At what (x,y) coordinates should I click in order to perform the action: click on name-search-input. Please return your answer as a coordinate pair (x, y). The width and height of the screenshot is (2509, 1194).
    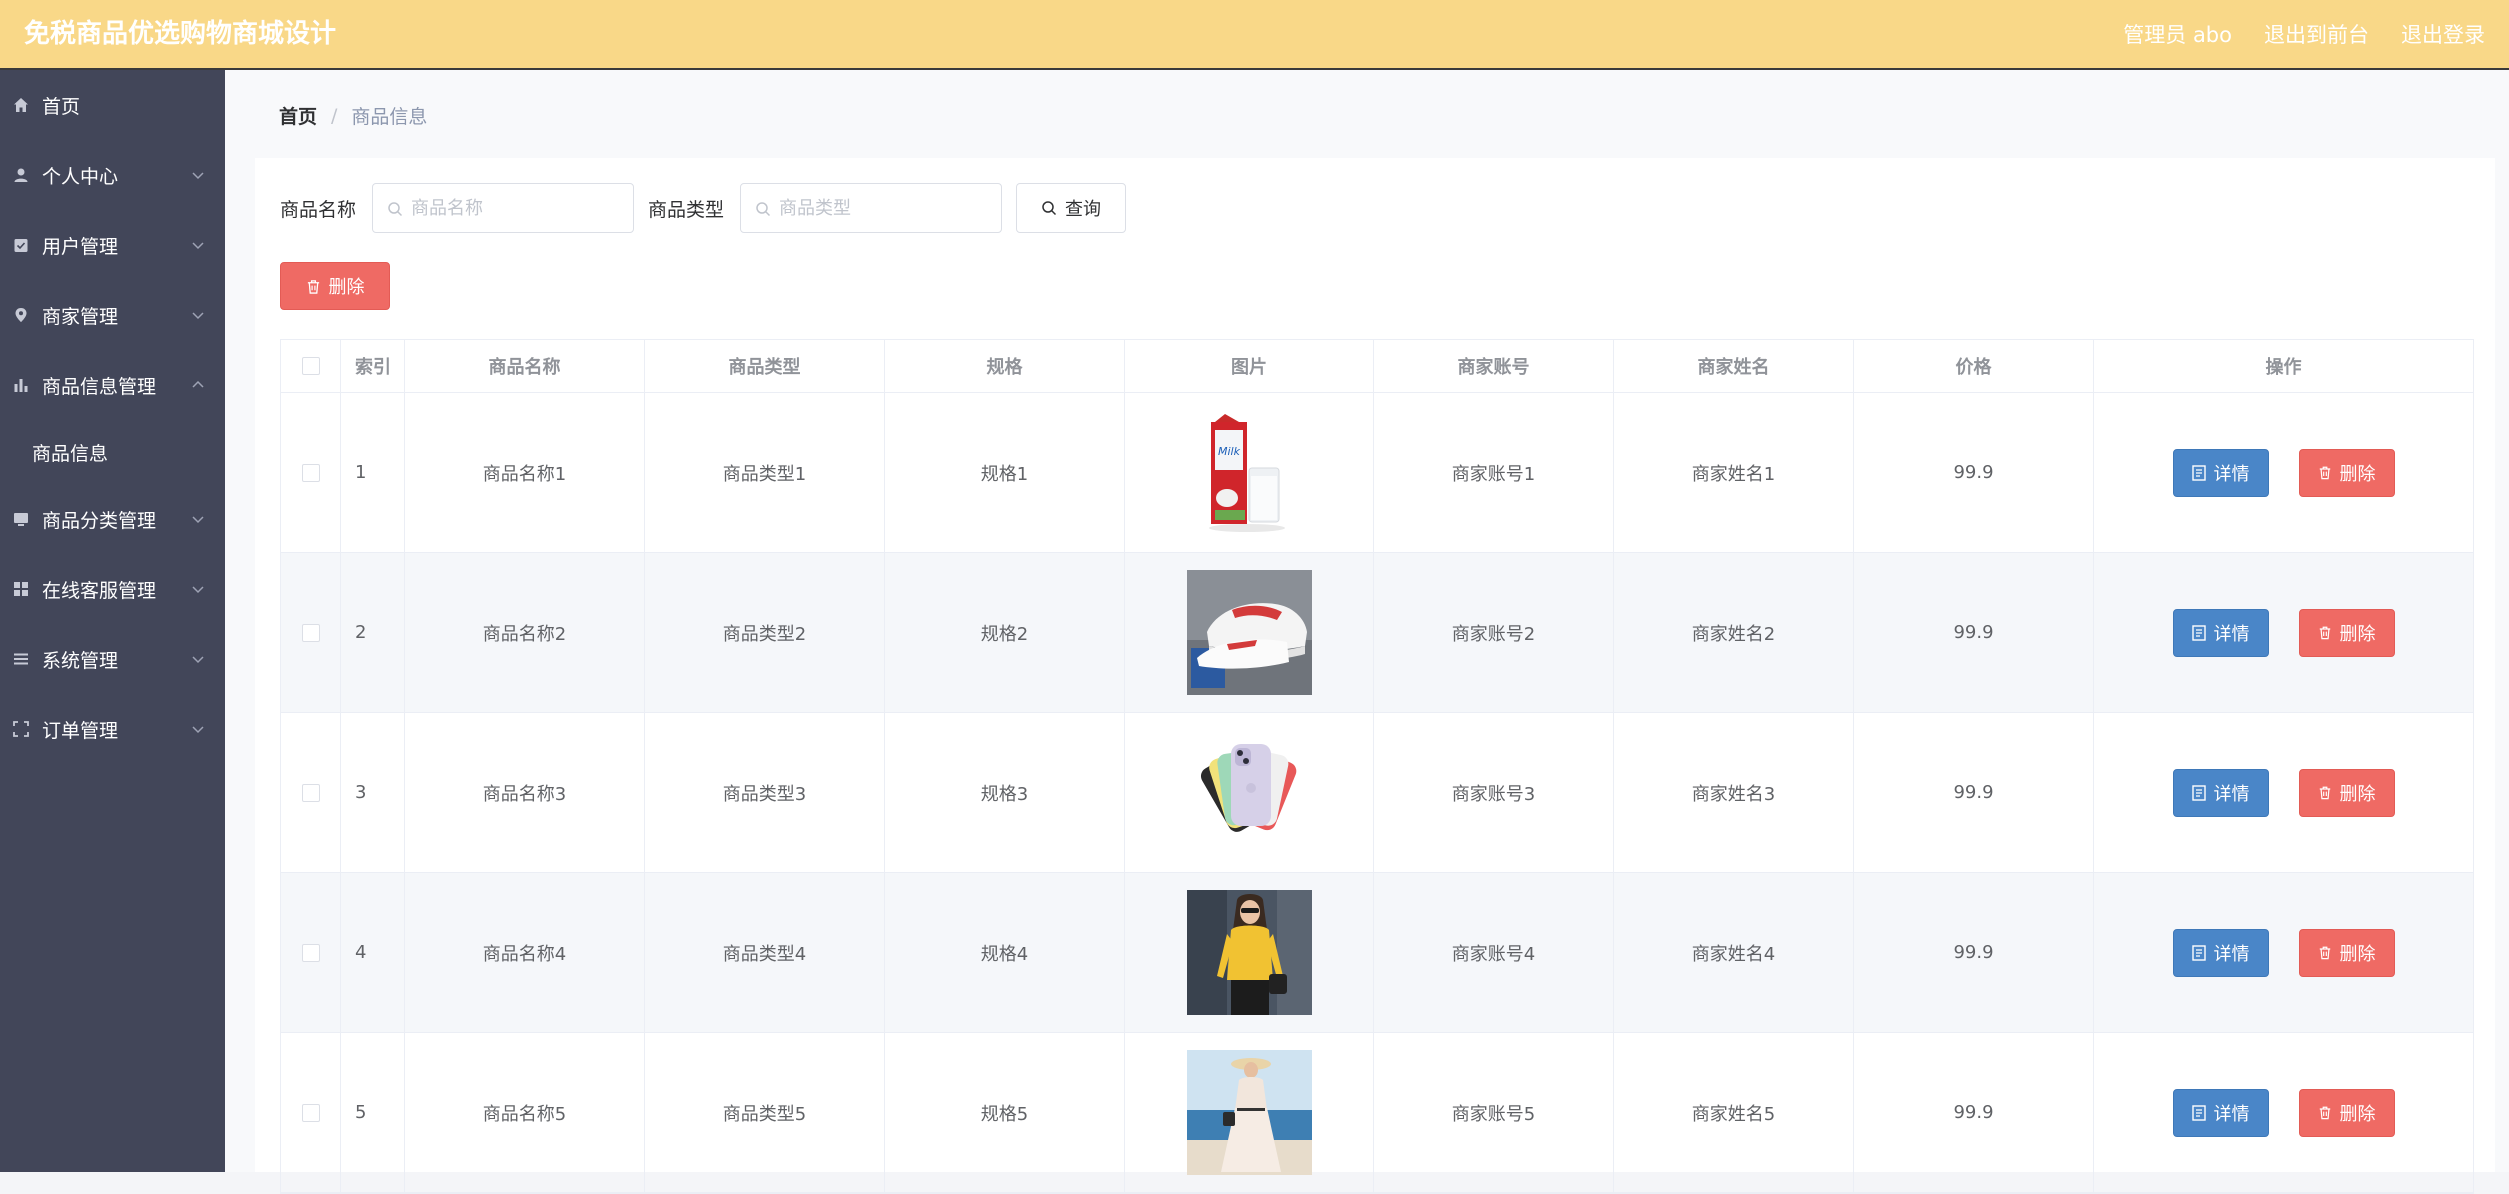
    Looking at the image, I should click on (503, 208).